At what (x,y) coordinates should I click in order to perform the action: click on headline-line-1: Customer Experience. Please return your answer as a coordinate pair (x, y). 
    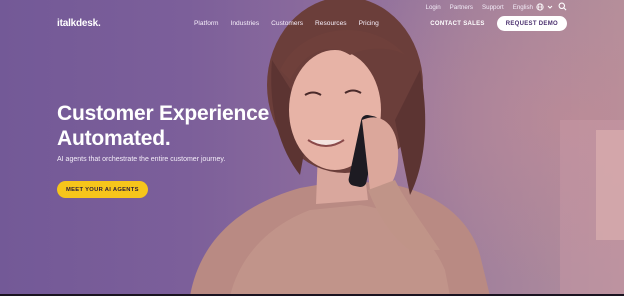
    Looking at the image, I should click on (163, 113).